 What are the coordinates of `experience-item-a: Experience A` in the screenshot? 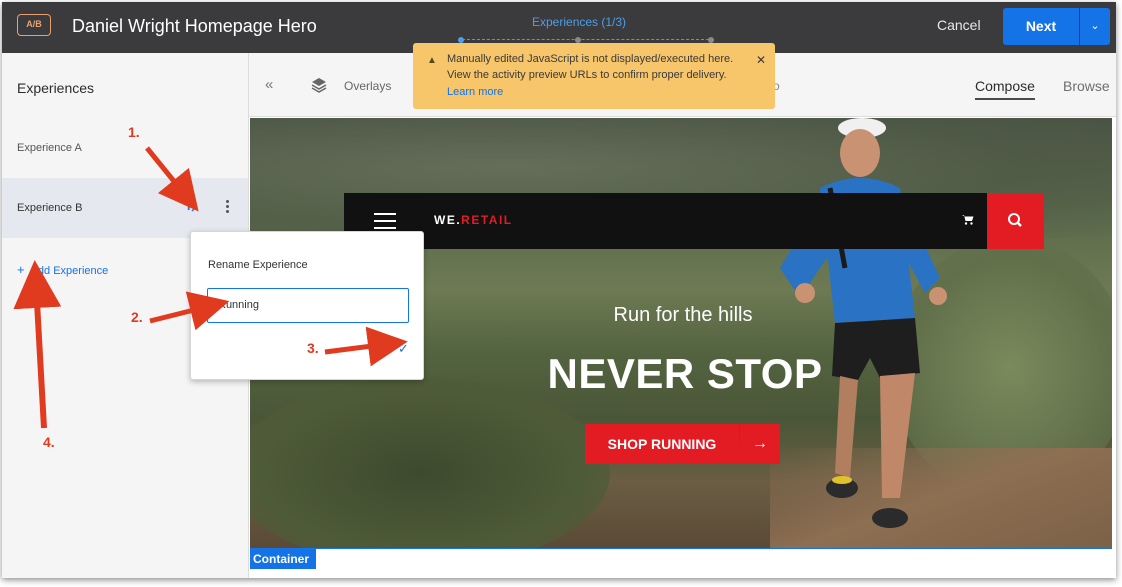 It's located at (125, 148).